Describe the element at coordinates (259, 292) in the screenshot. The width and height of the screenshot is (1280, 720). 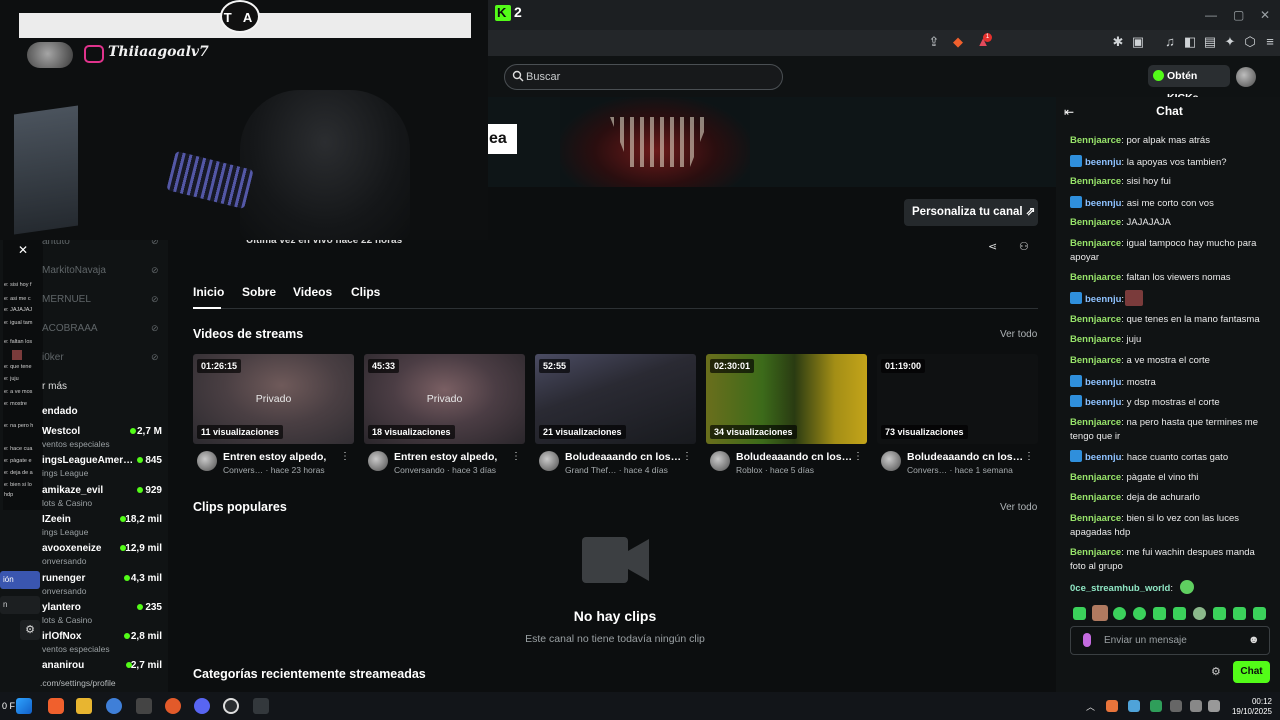
I see `tab-sobre: Sobre` at that location.